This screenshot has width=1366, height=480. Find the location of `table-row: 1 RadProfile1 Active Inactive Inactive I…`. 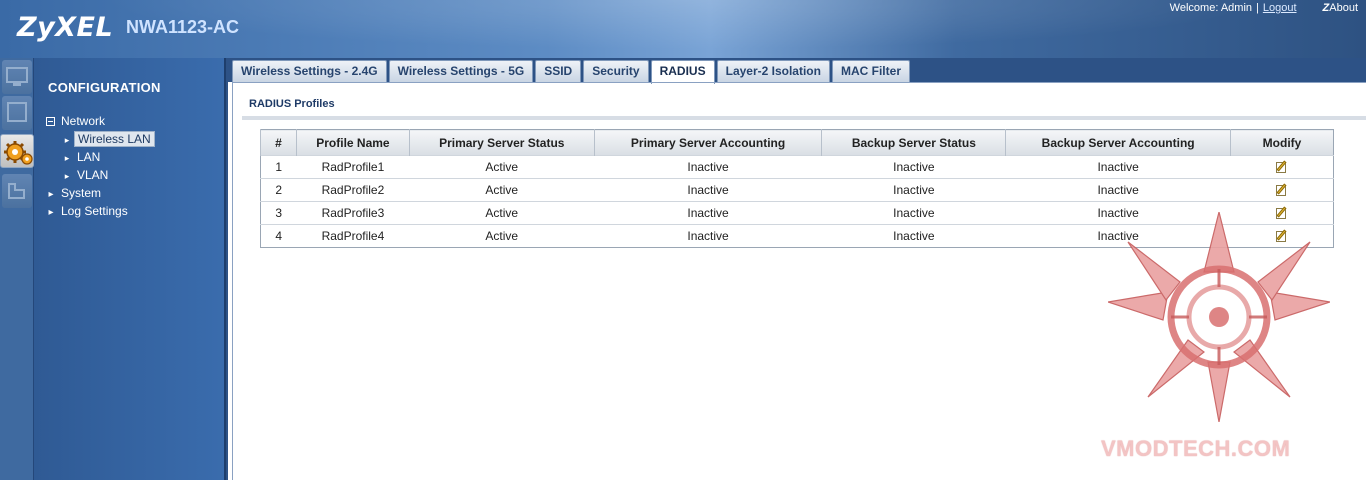

table-row: 1 RadProfile1 Active Inactive Inactive I… is located at coordinates (797, 167).